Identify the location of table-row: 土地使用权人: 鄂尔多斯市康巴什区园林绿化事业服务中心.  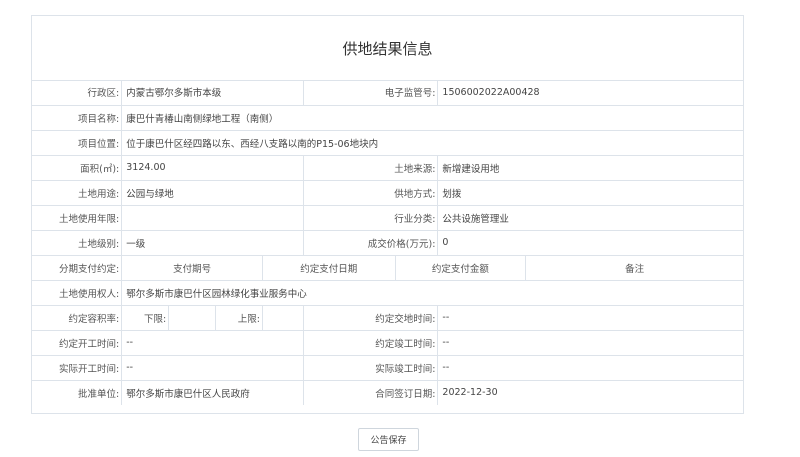
(387, 292).